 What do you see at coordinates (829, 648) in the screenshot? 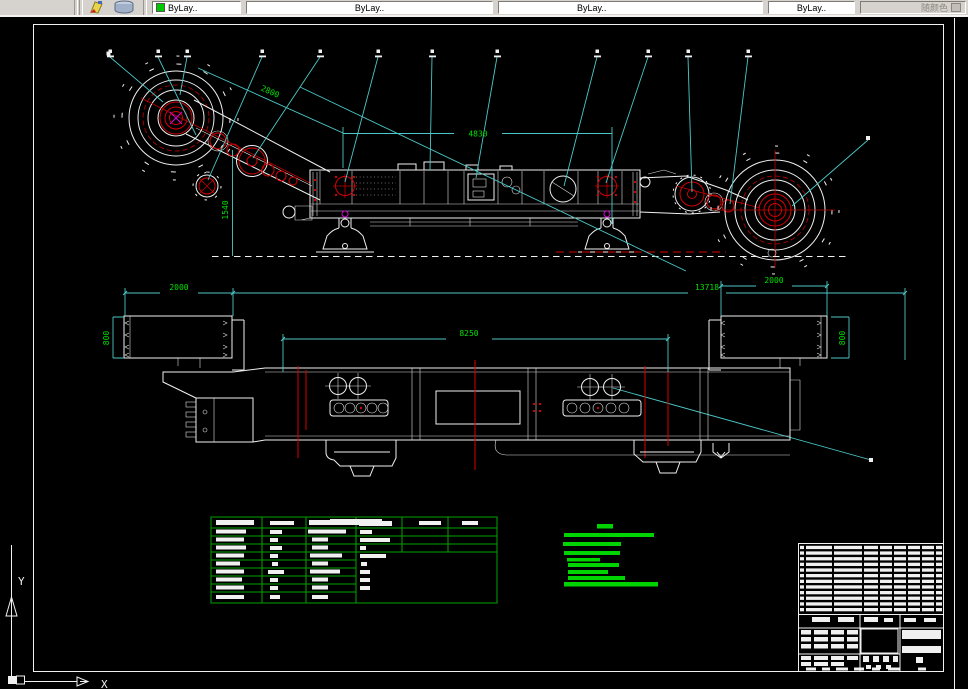
I see `title-block-left-grid` at bounding box center [829, 648].